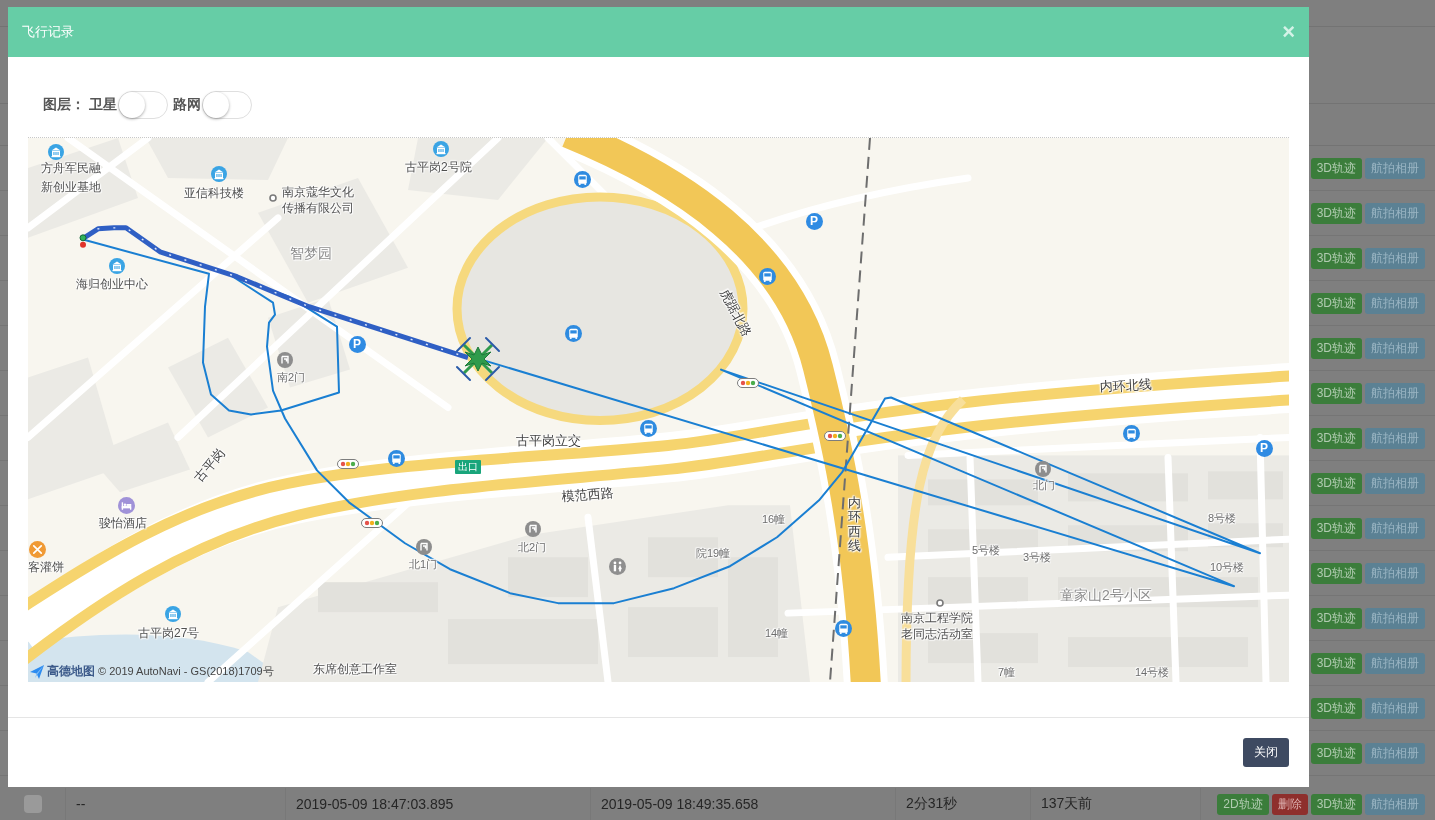 The height and width of the screenshot is (820, 1435). Describe the element at coordinates (478, 359) in the screenshot. I see `drone-icon` at that location.